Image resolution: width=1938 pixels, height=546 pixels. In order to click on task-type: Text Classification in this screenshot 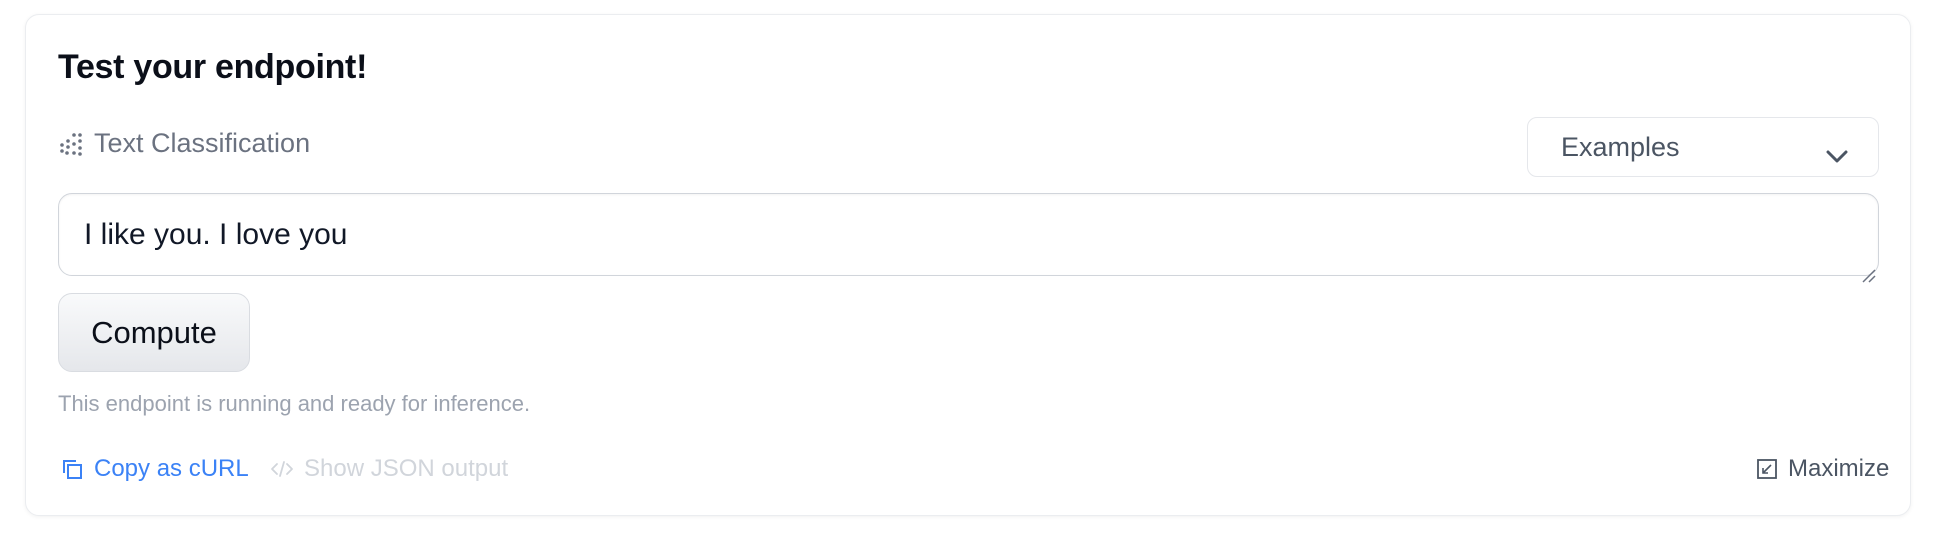, I will do `click(184, 143)`.